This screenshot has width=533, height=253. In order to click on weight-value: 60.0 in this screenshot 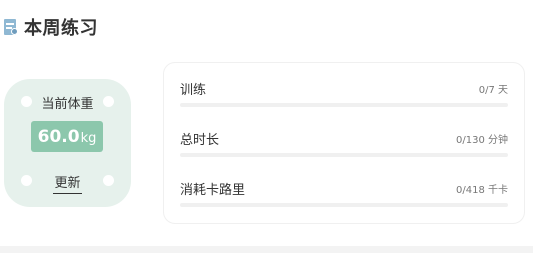, I will do `click(58, 136)`.